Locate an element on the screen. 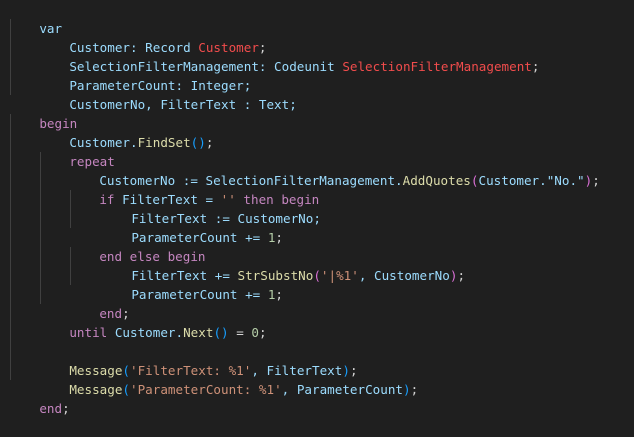  keyword-end: end is located at coordinates (51, 408).